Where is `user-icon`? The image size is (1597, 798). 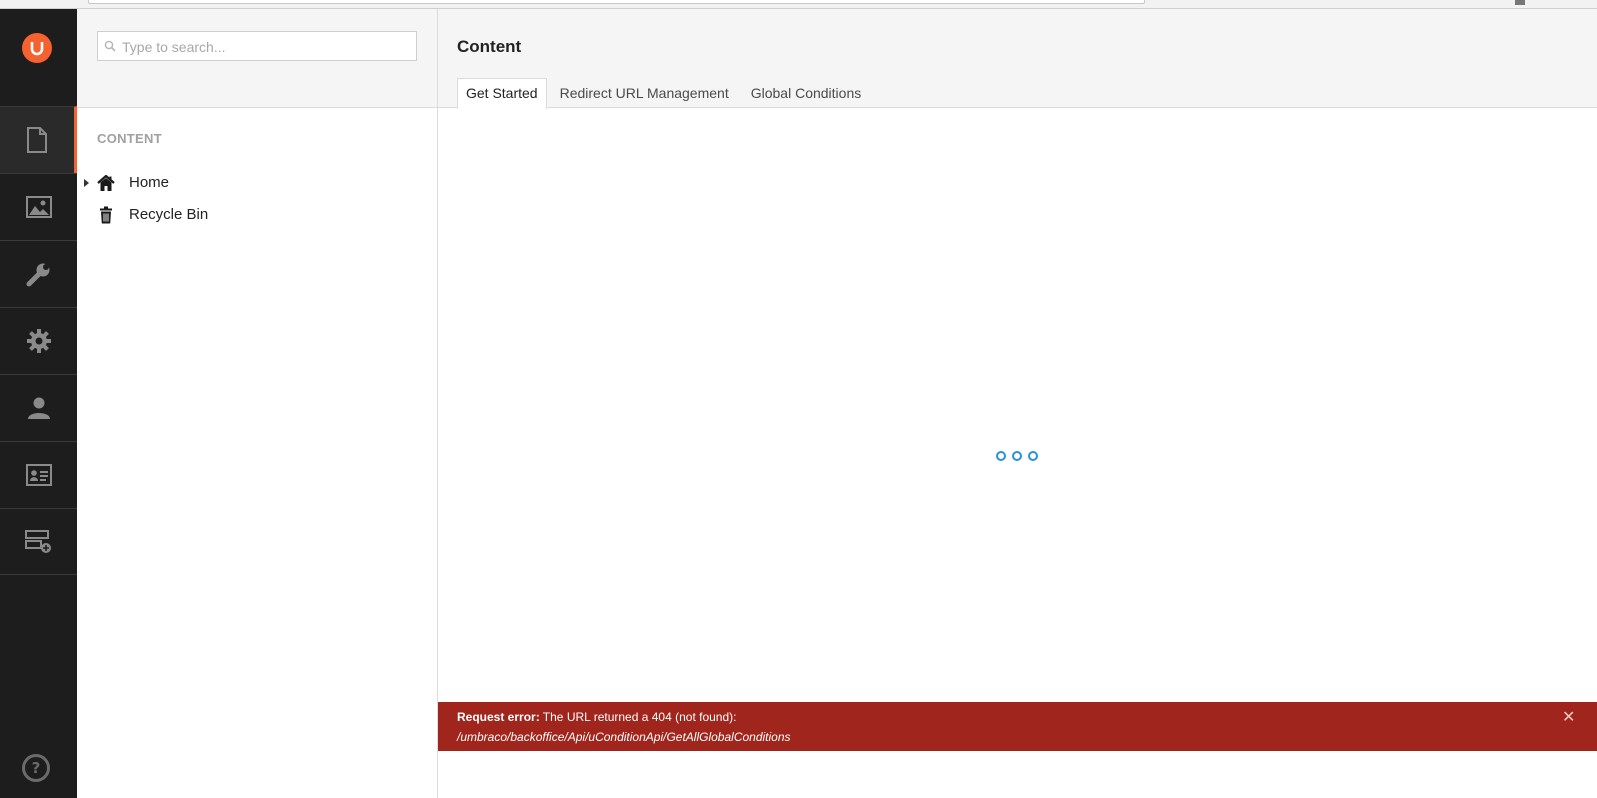
user-icon is located at coordinates (38, 408).